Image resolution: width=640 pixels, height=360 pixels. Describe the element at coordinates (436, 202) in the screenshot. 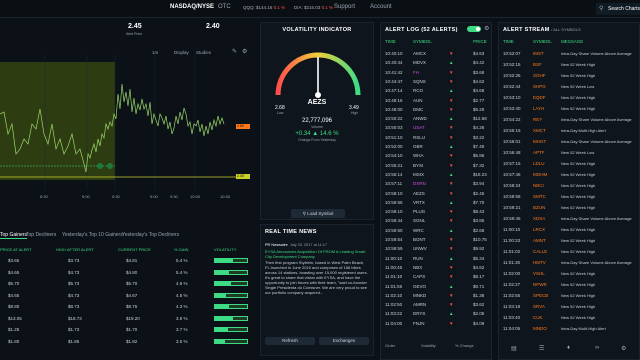

I see `alert-log-row: 10:59:55 VRTX ▲ $7.70` at that location.